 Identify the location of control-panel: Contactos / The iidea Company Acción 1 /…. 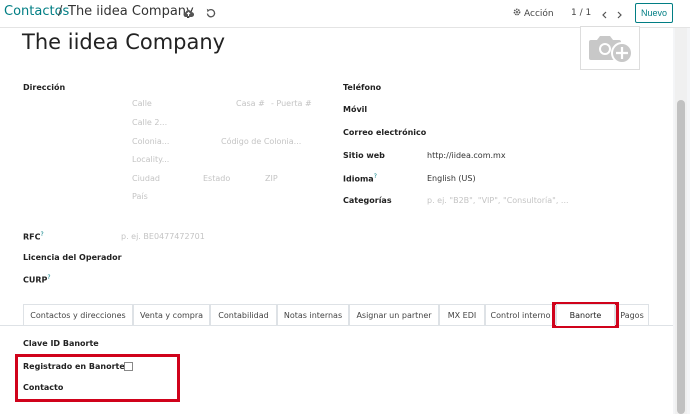
(345, 14).